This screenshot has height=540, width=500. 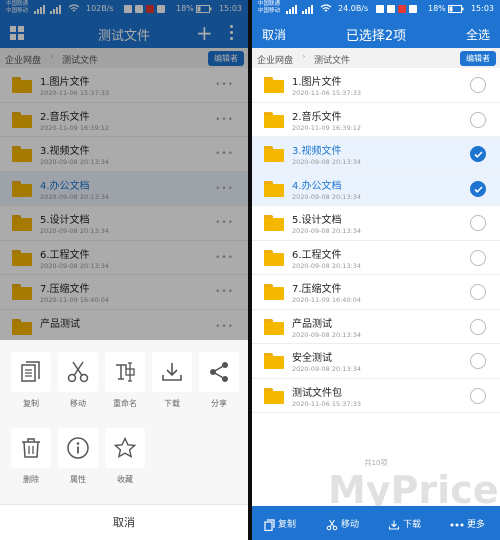 I want to click on file-date: 2020-11-09 16:39:12, so click(x=327, y=127).